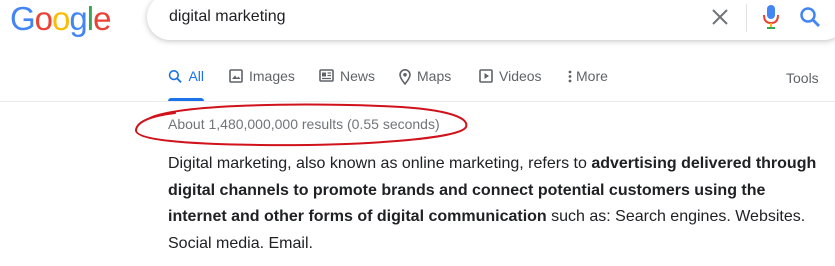 This screenshot has width=835, height=266. I want to click on tab-images: Images, so click(262, 84).